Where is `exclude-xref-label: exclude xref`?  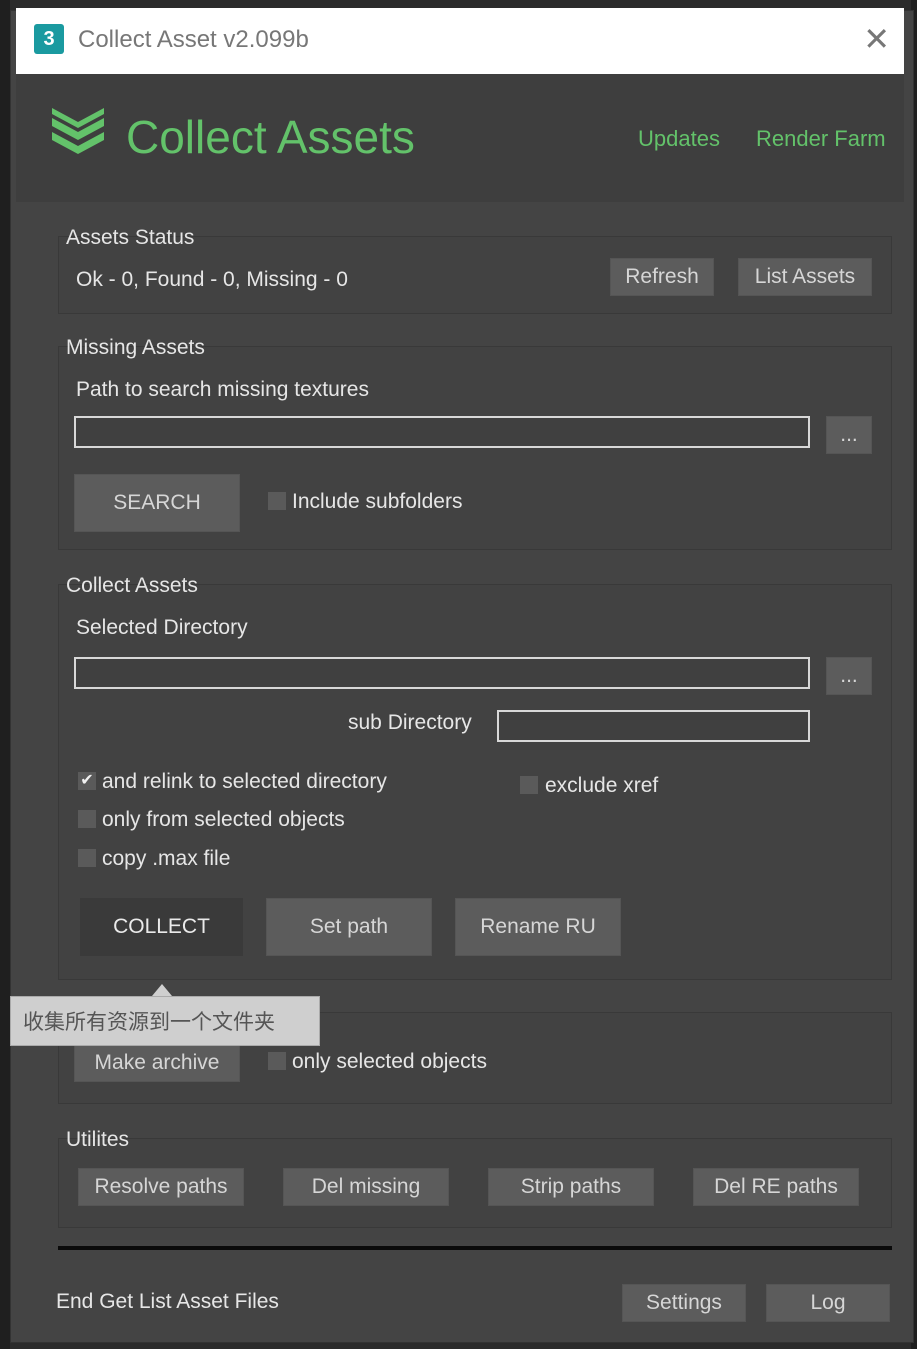 exclude-xref-label: exclude xref is located at coordinates (602, 785).